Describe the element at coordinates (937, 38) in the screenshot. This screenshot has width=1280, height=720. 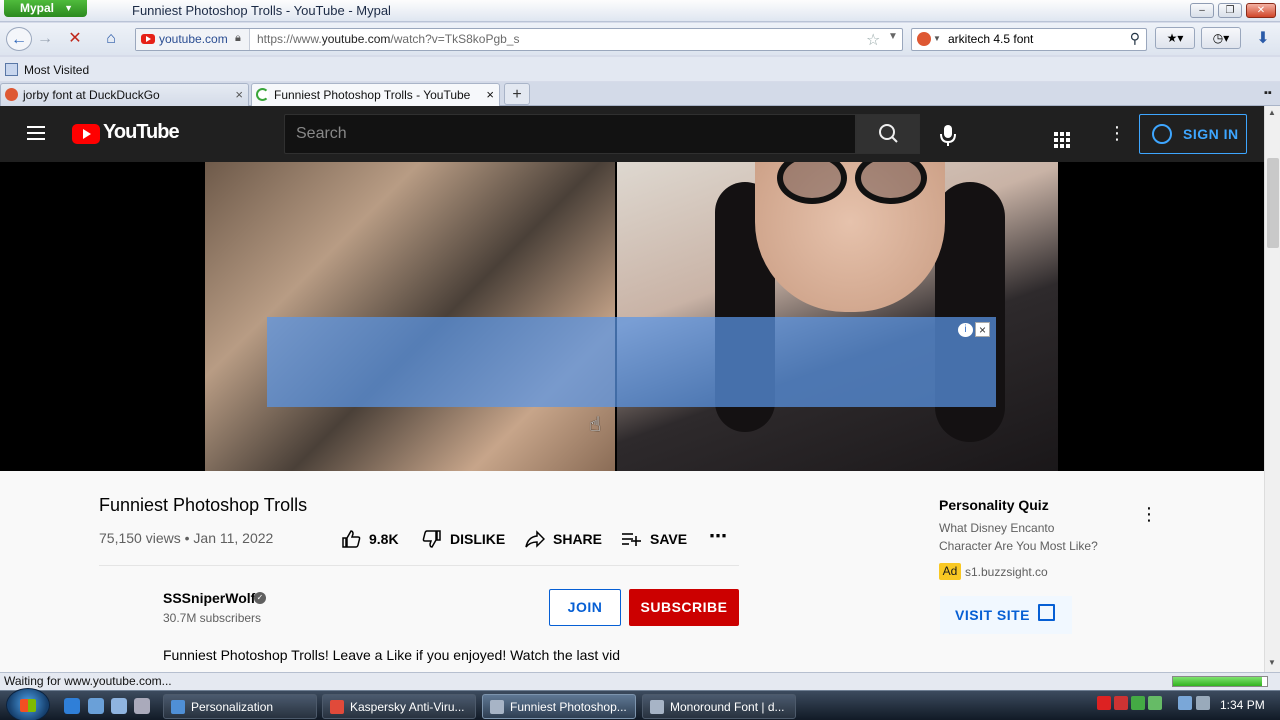
I see `search-engine-dropdown-icon: ▼` at that location.